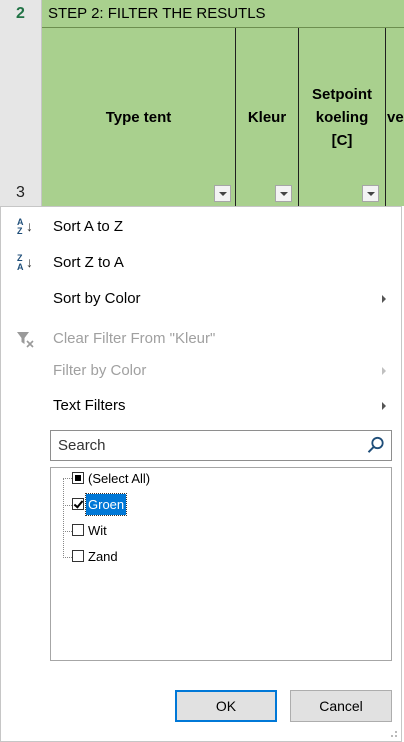 Image resolution: width=404 pixels, height=742 pixels. Describe the element at coordinates (201, 227) in the screenshot. I see `sort-a-to-z-item: A Z ↓ Sort A to Z` at that location.